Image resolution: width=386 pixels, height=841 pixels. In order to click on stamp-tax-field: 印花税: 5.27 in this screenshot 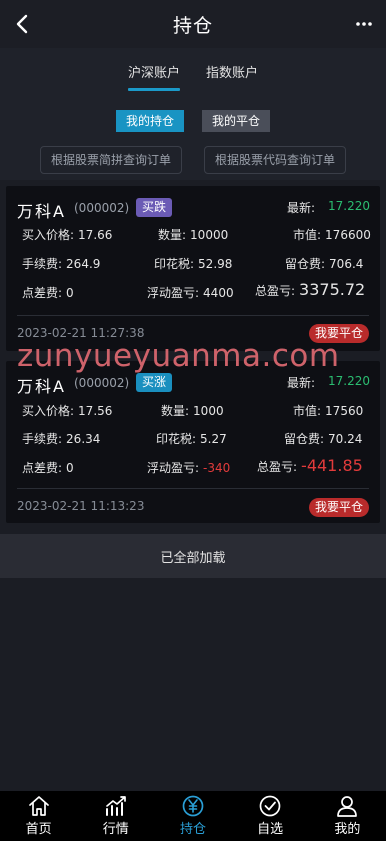, I will do `click(191, 438)`.